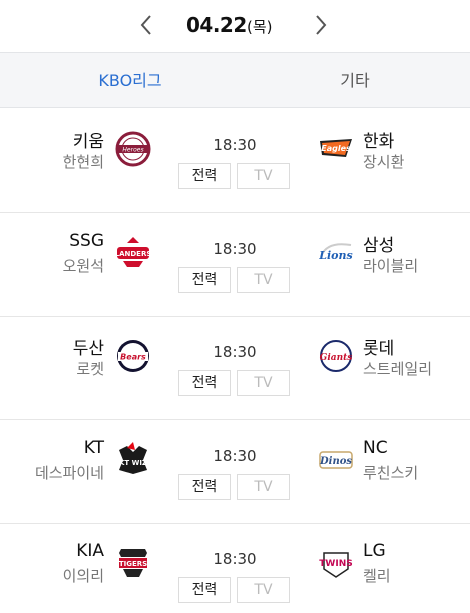 The height and width of the screenshot is (613, 470). I want to click on landers-logo: LANDERS, so click(133, 253).